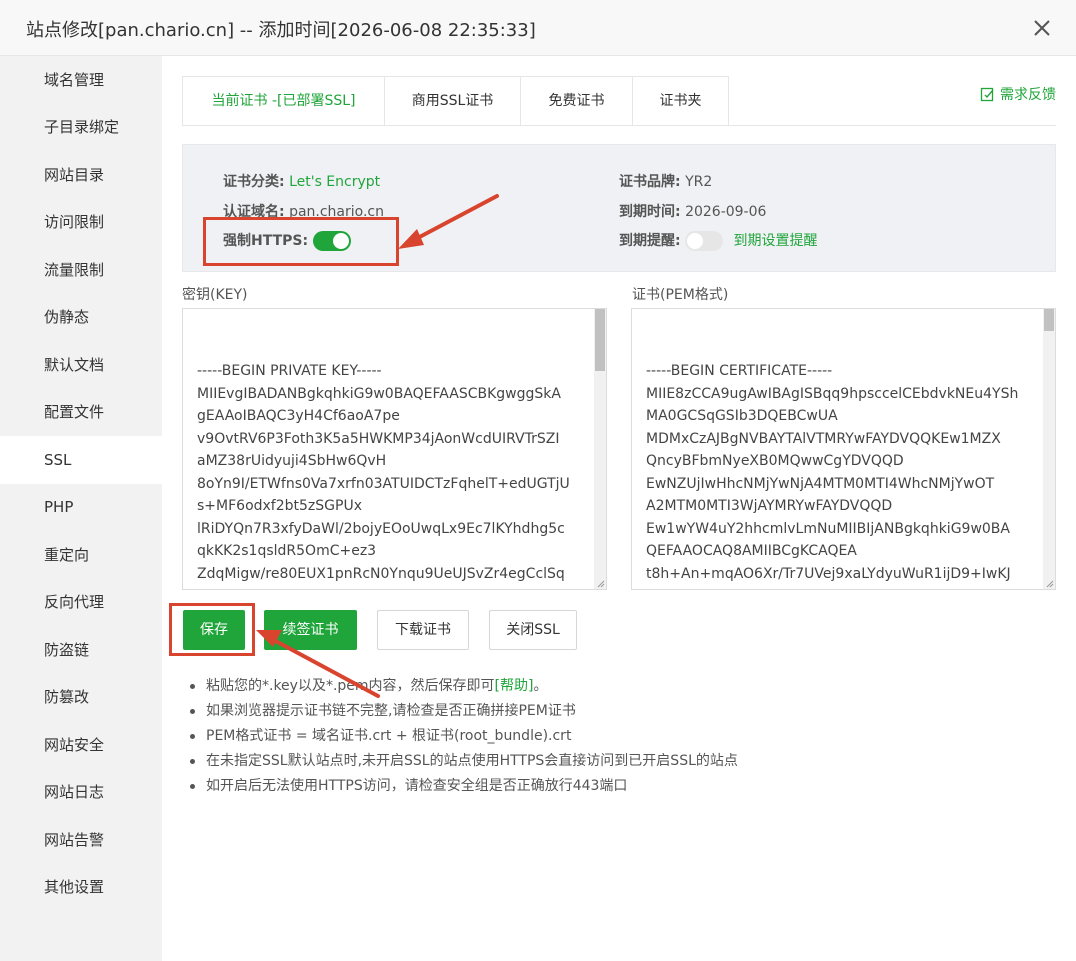 Image resolution: width=1076 pixels, height=961 pixels. I want to click on close-icon, so click(1042, 28).